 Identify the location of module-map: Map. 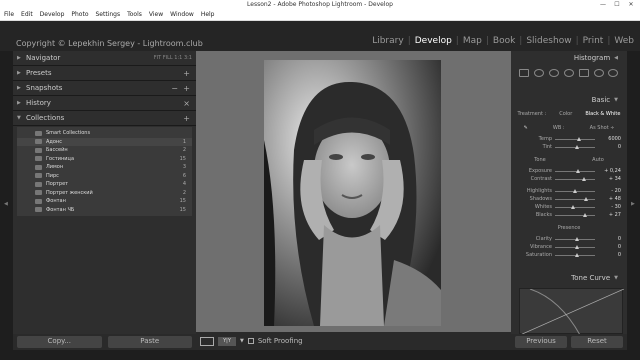
(472, 41).